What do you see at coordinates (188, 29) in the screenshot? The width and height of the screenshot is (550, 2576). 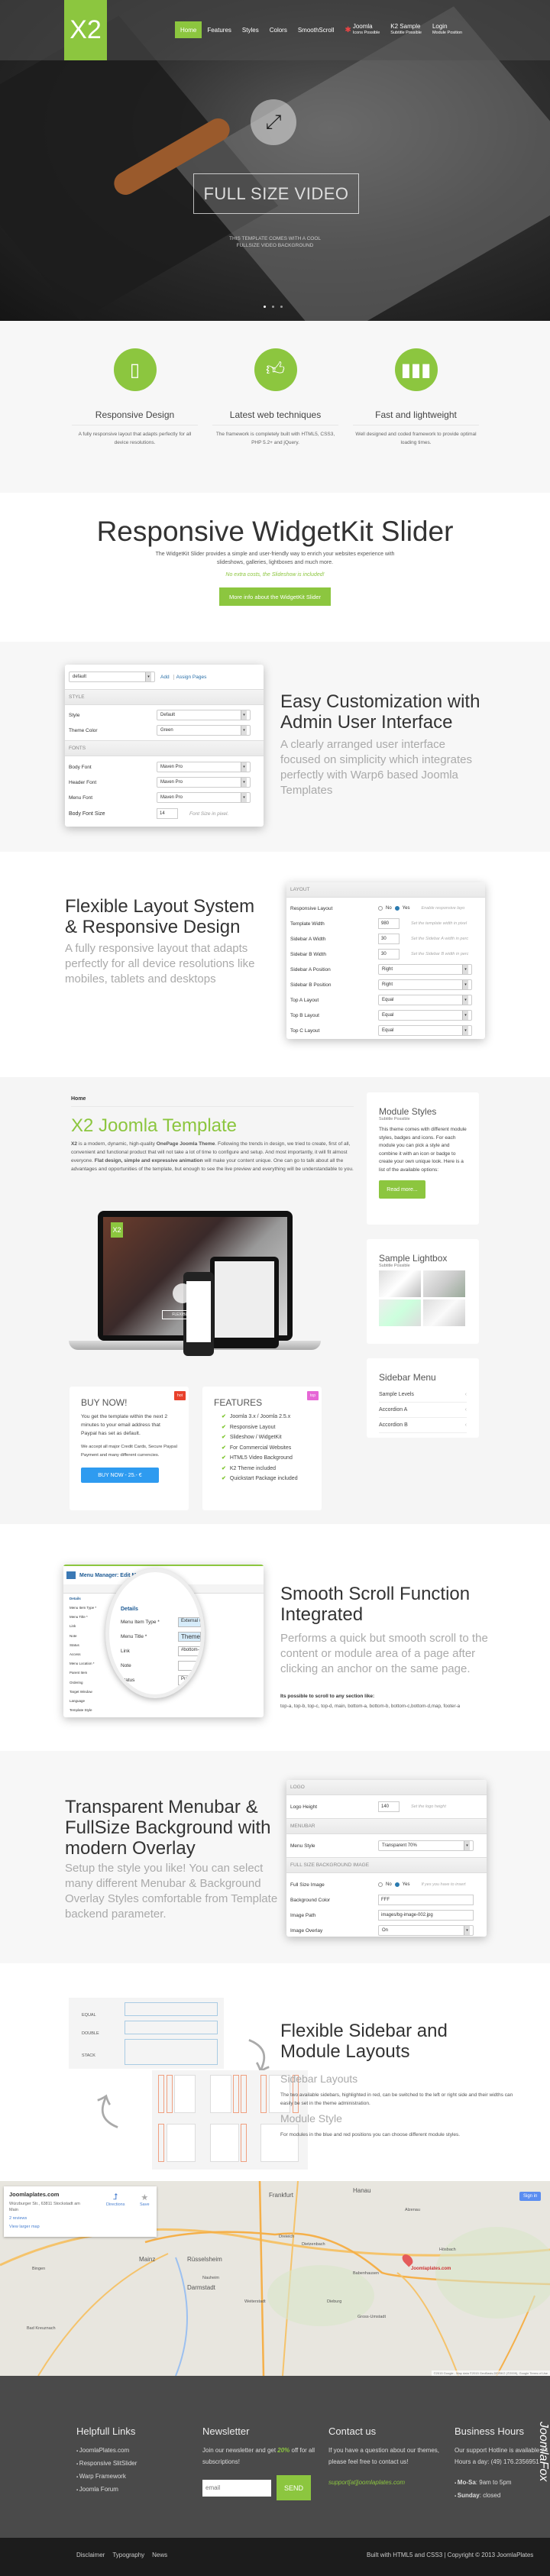 I see `nav-home: Home` at bounding box center [188, 29].